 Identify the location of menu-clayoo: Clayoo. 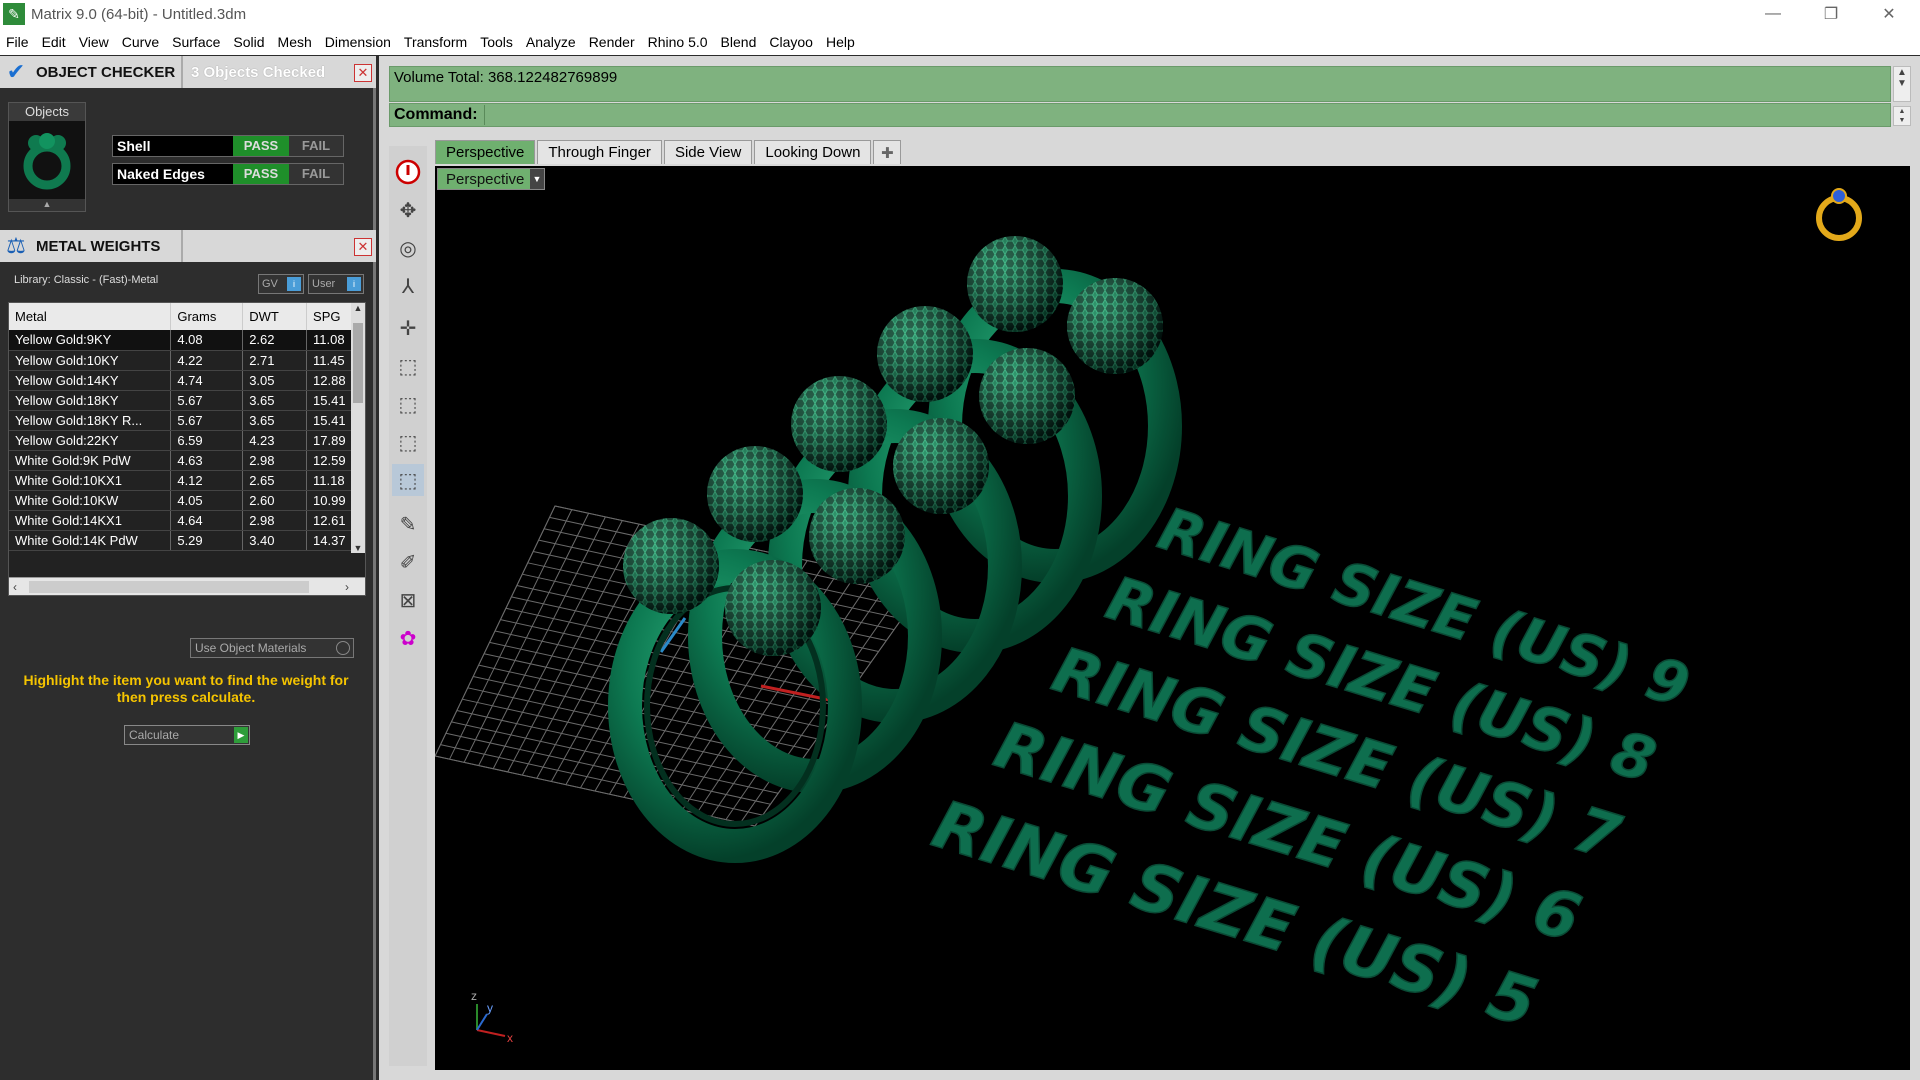
(791, 42).